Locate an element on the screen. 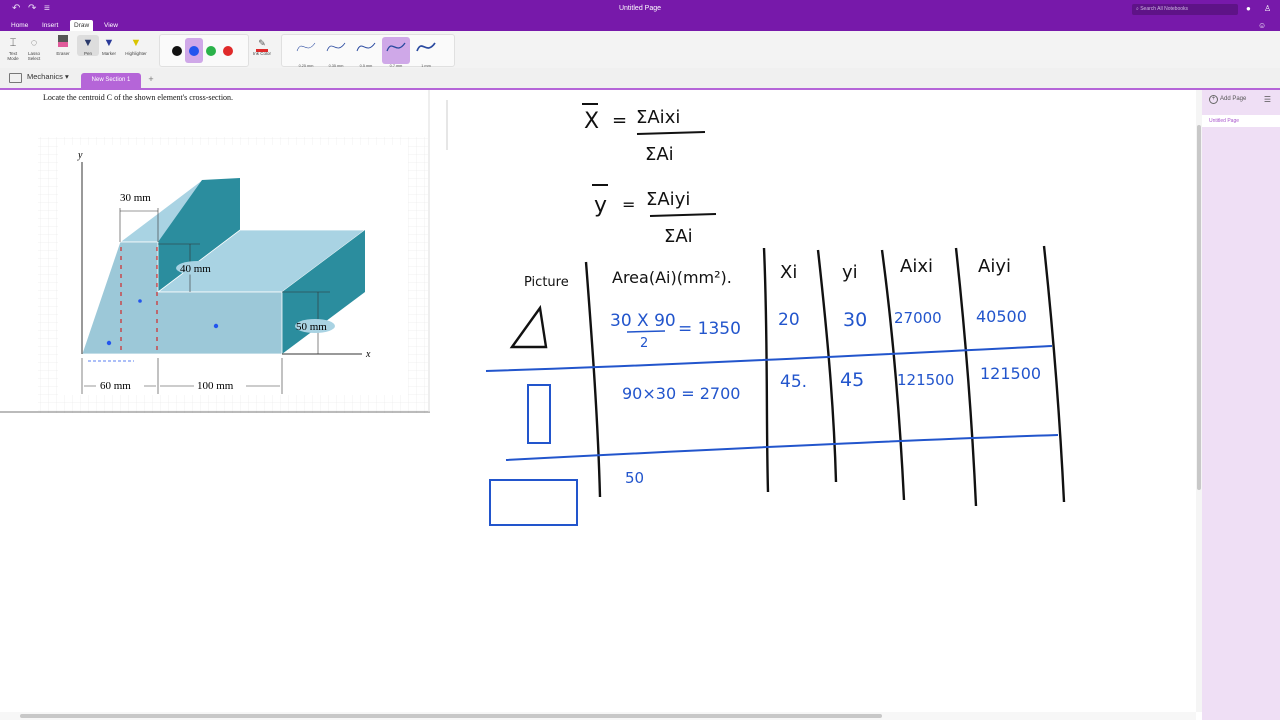 The height and width of the screenshot is (720, 1280). rectangle-sketch is located at coordinates (539, 414).